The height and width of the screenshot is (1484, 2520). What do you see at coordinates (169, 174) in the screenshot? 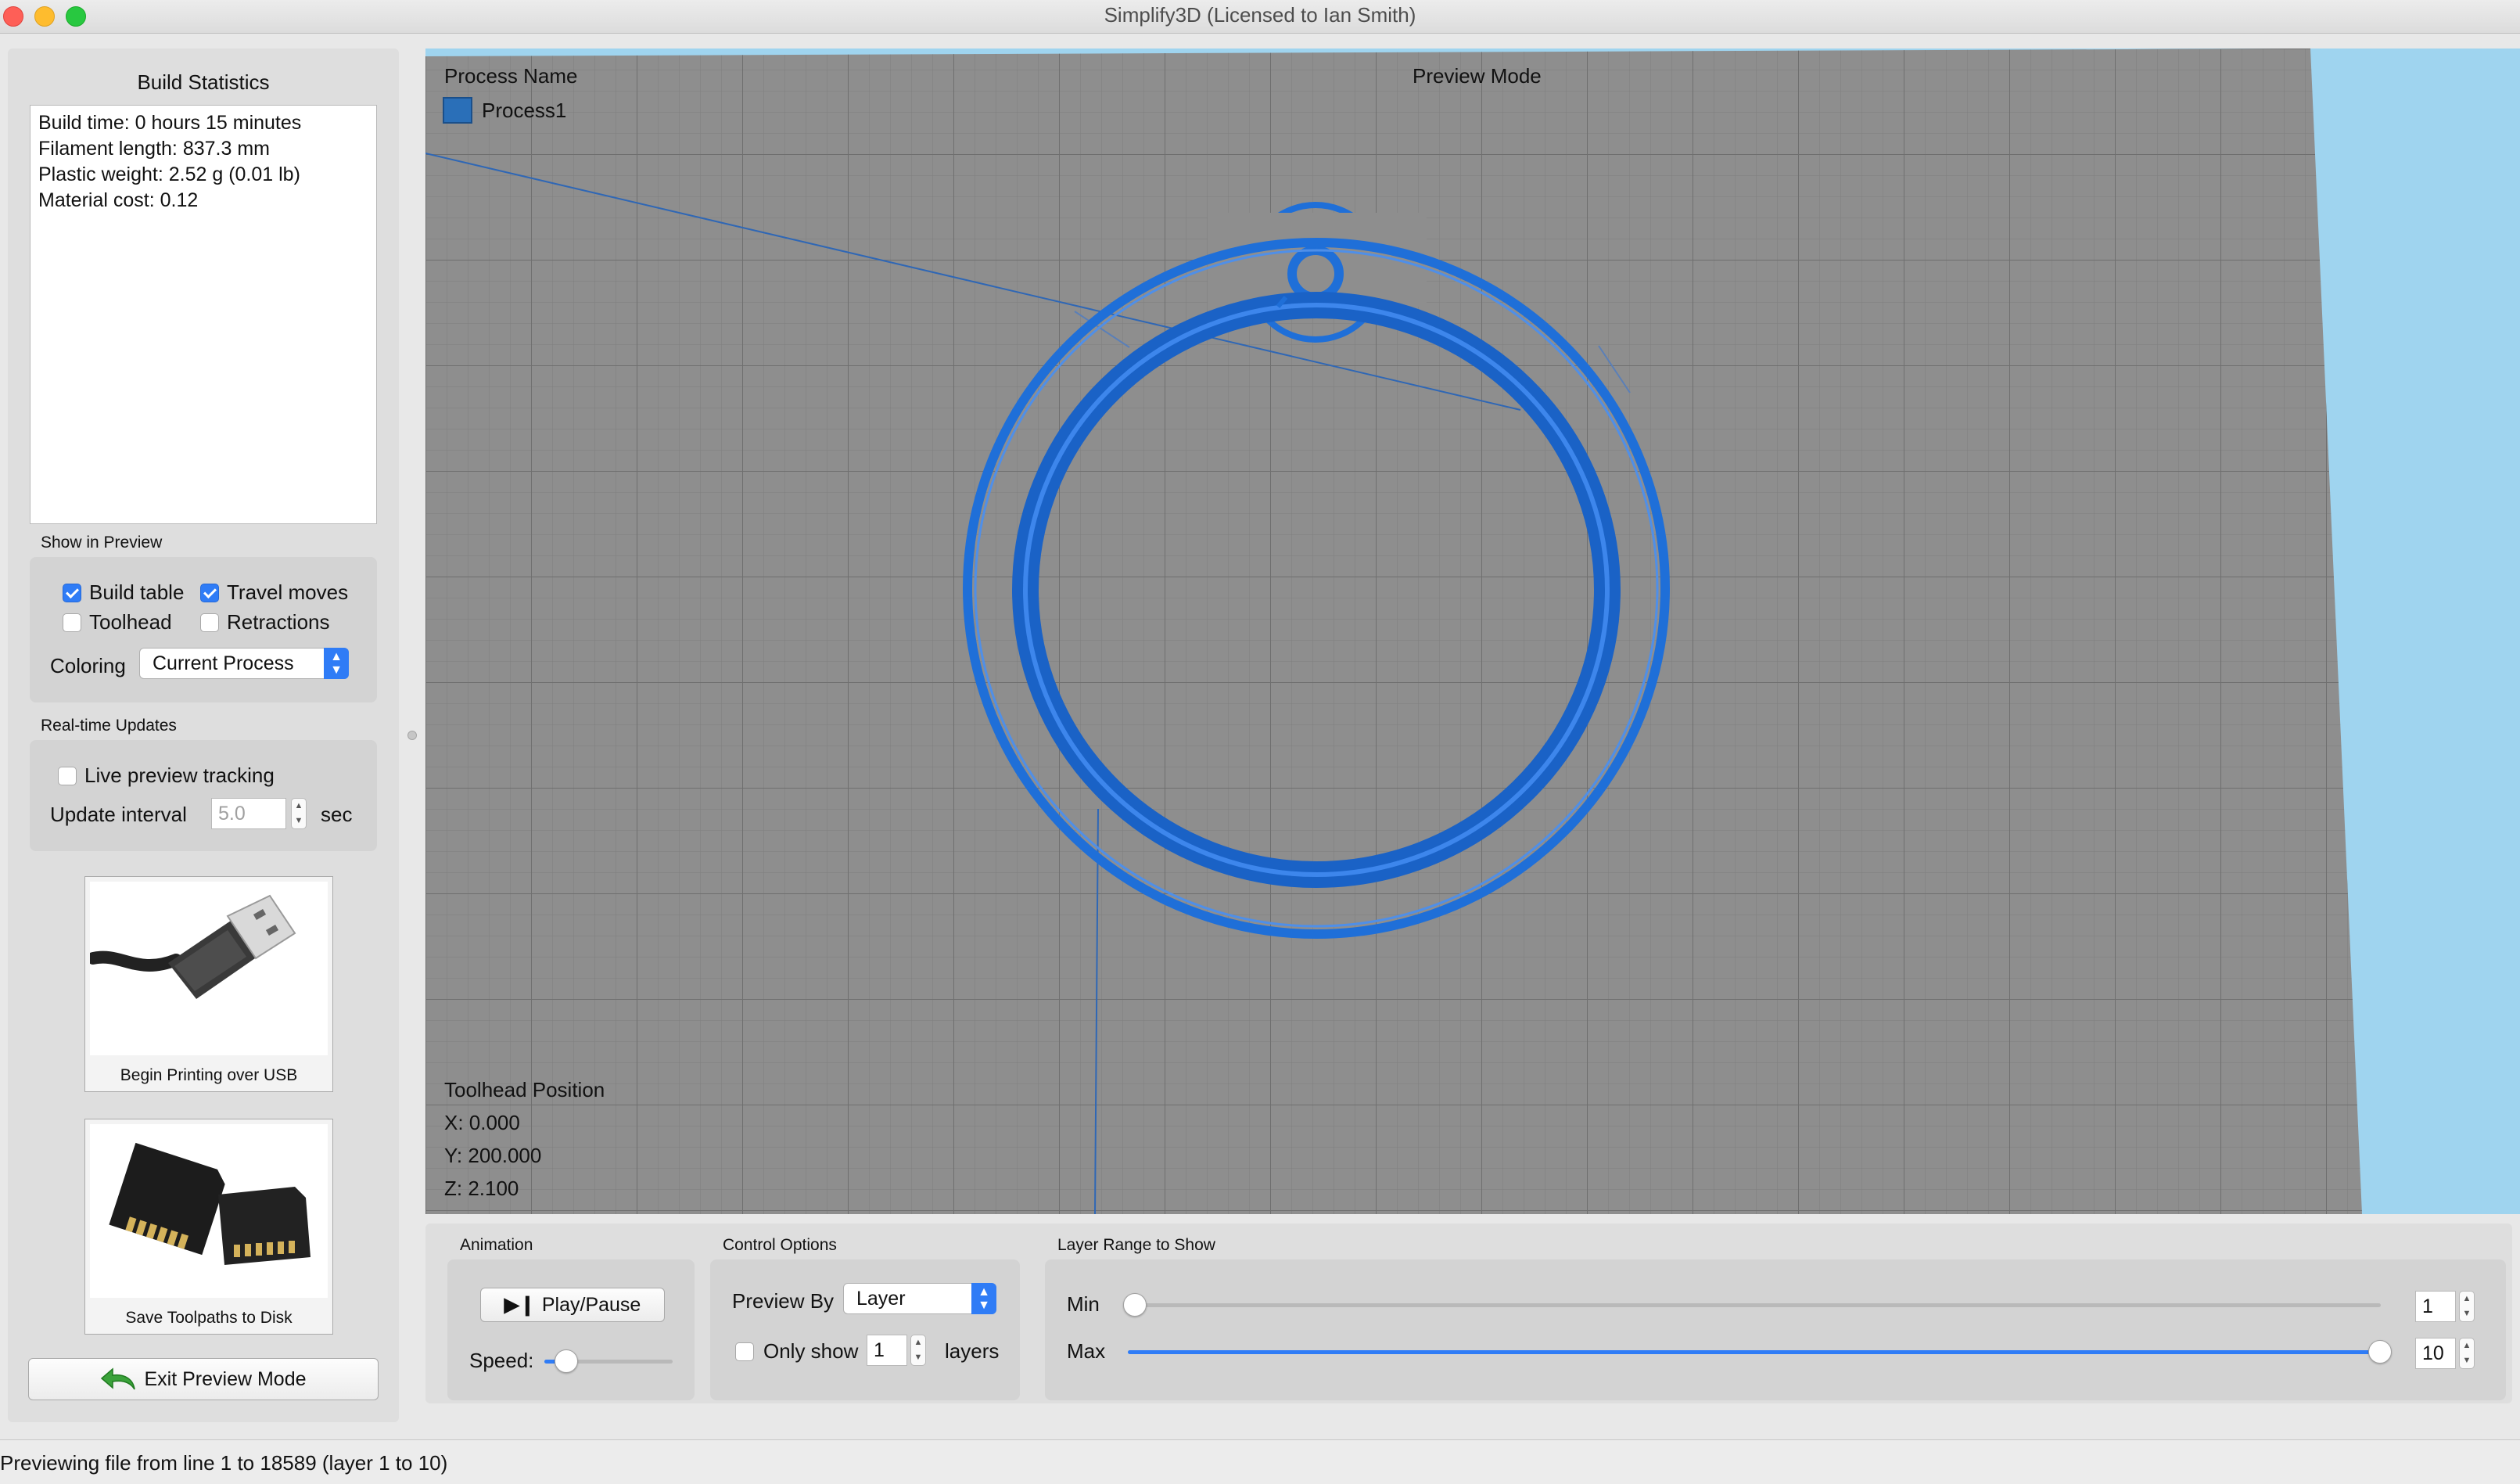
I see `plastic-weight-text: Plastic weight: 2.52 g (0.01 lb)` at bounding box center [169, 174].